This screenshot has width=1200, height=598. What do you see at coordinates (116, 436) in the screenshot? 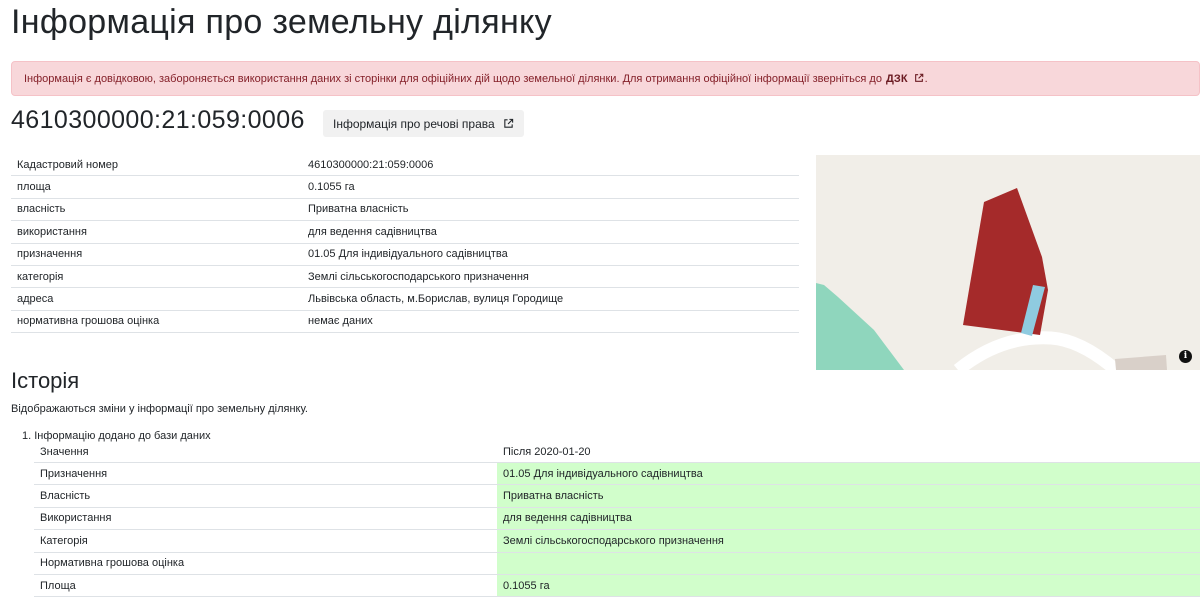
I see `history-item-title: 1. Інформацію додано до бази даних` at bounding box center [116, 436].